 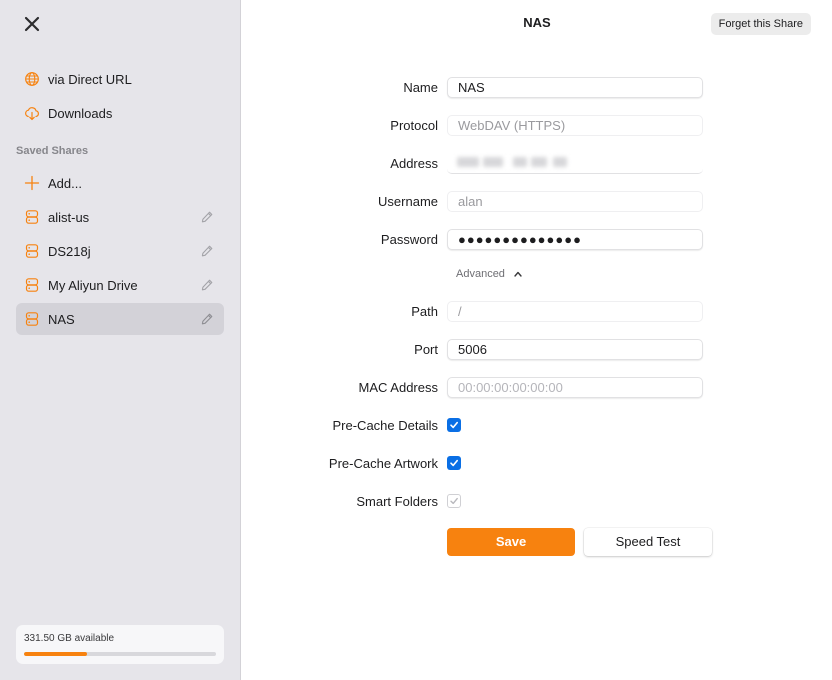 I want to click on sidebar-item-direct-url: via Direct URL, so click(x=120, y=79).